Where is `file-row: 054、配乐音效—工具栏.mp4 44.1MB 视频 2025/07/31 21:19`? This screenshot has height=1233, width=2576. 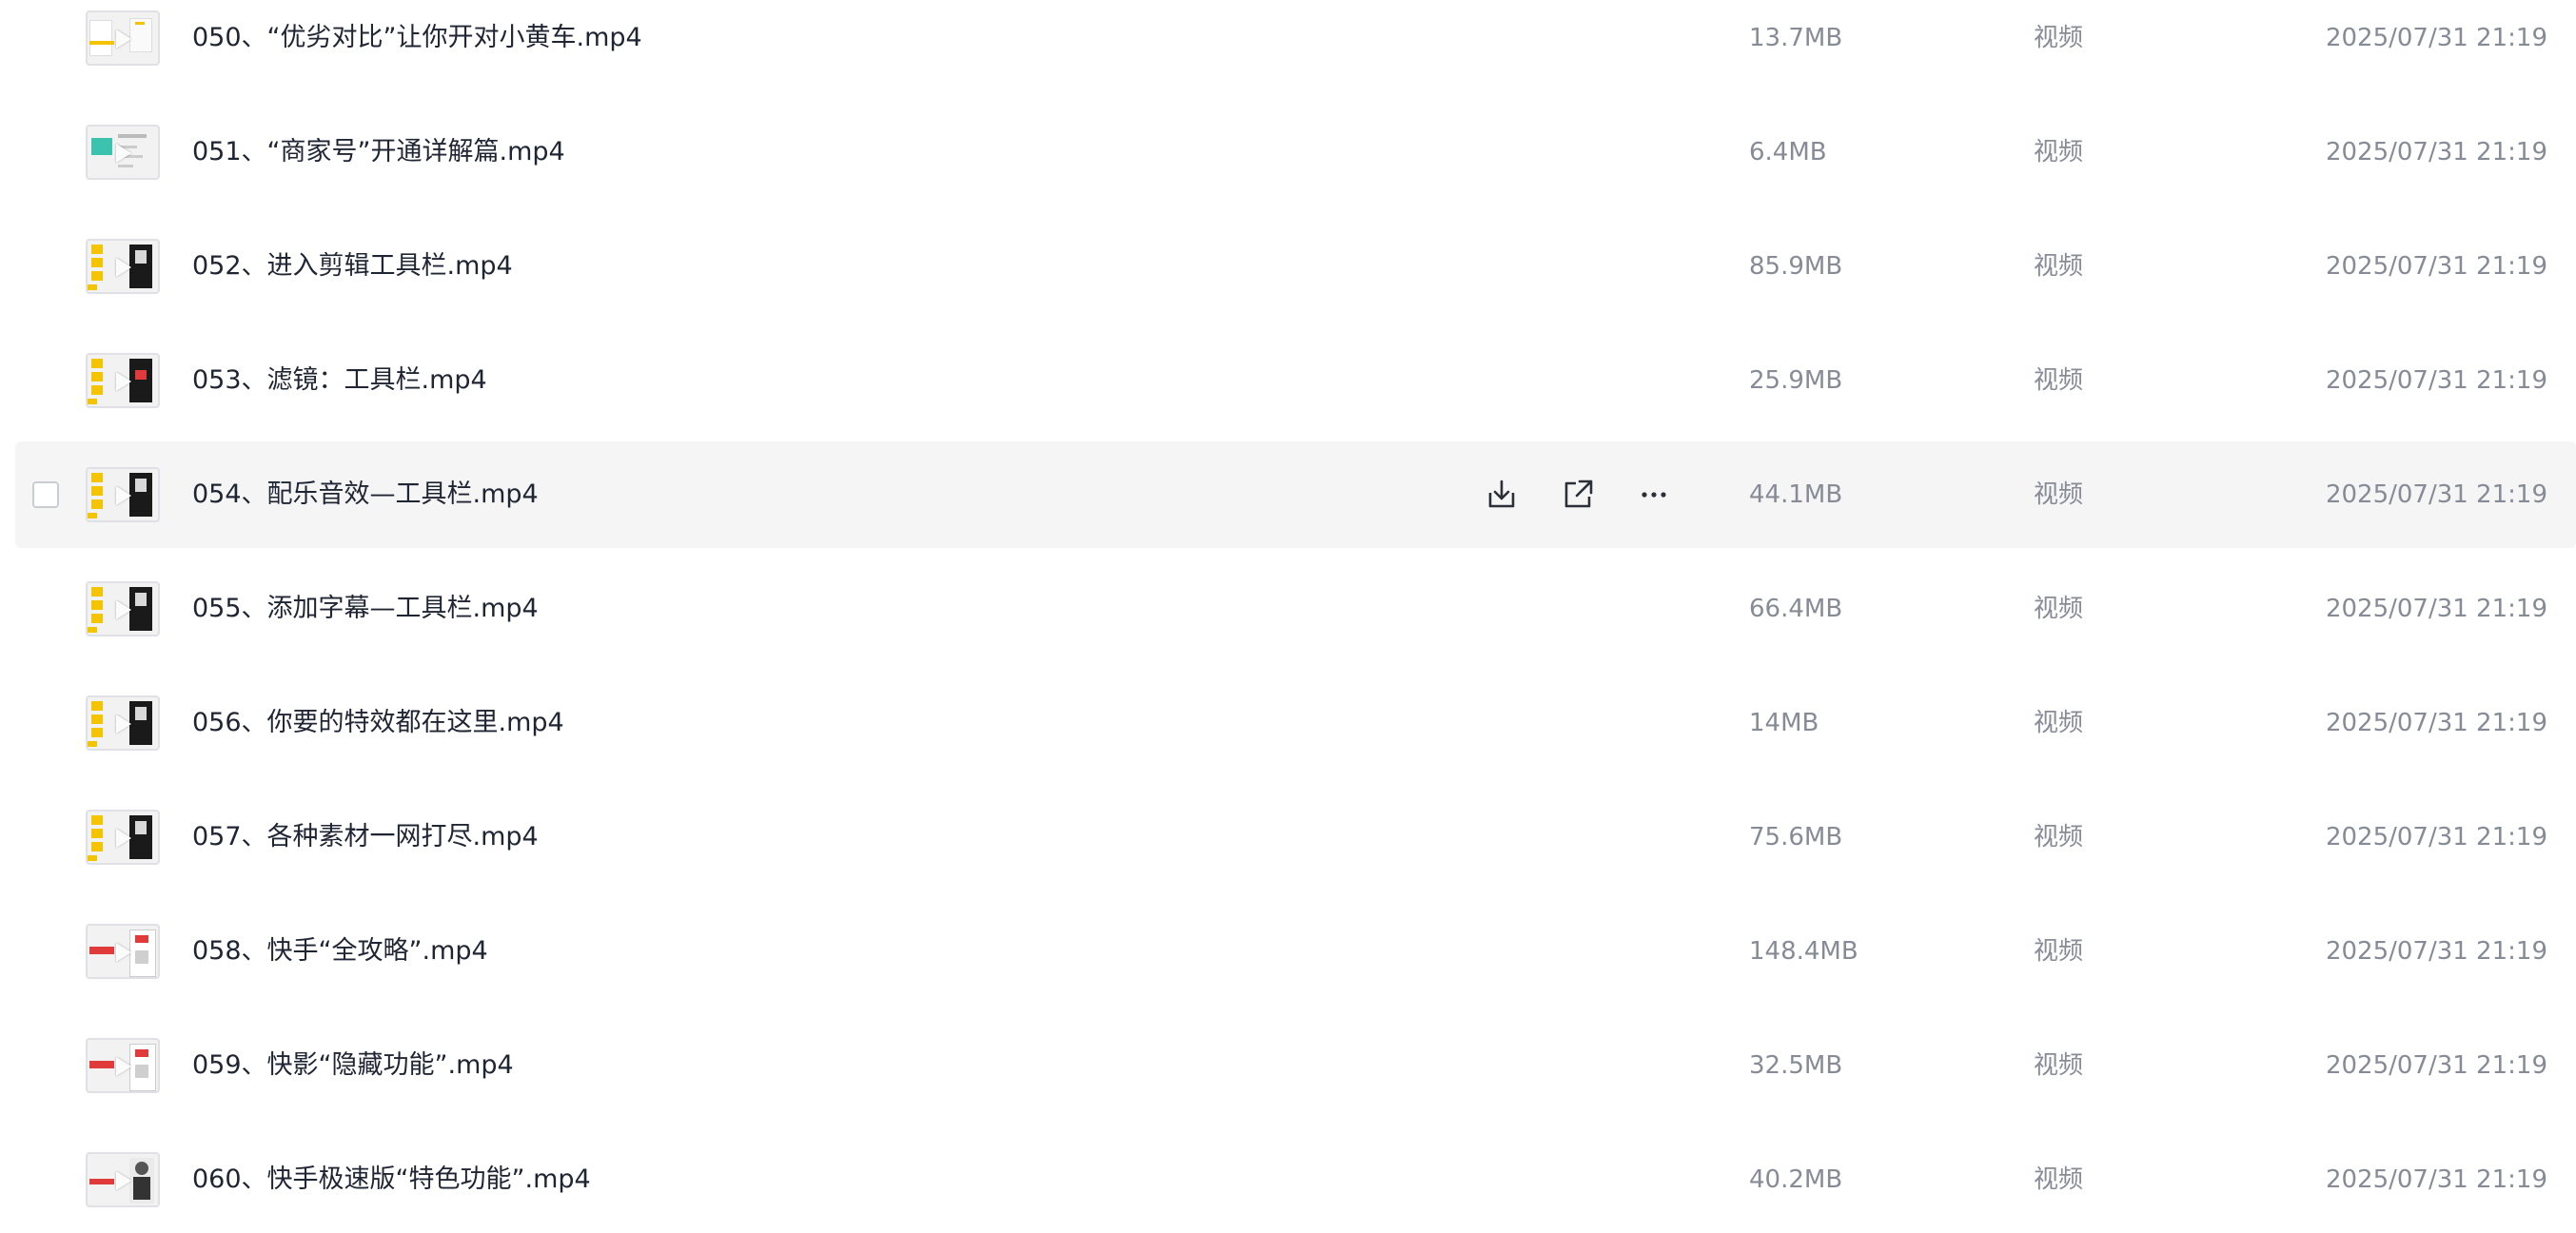 file-row: 054、配乐音效—工具栏.mp4 44.1MB 视频 2025/07/31 21:19 is located at coordinates (1295, 494).